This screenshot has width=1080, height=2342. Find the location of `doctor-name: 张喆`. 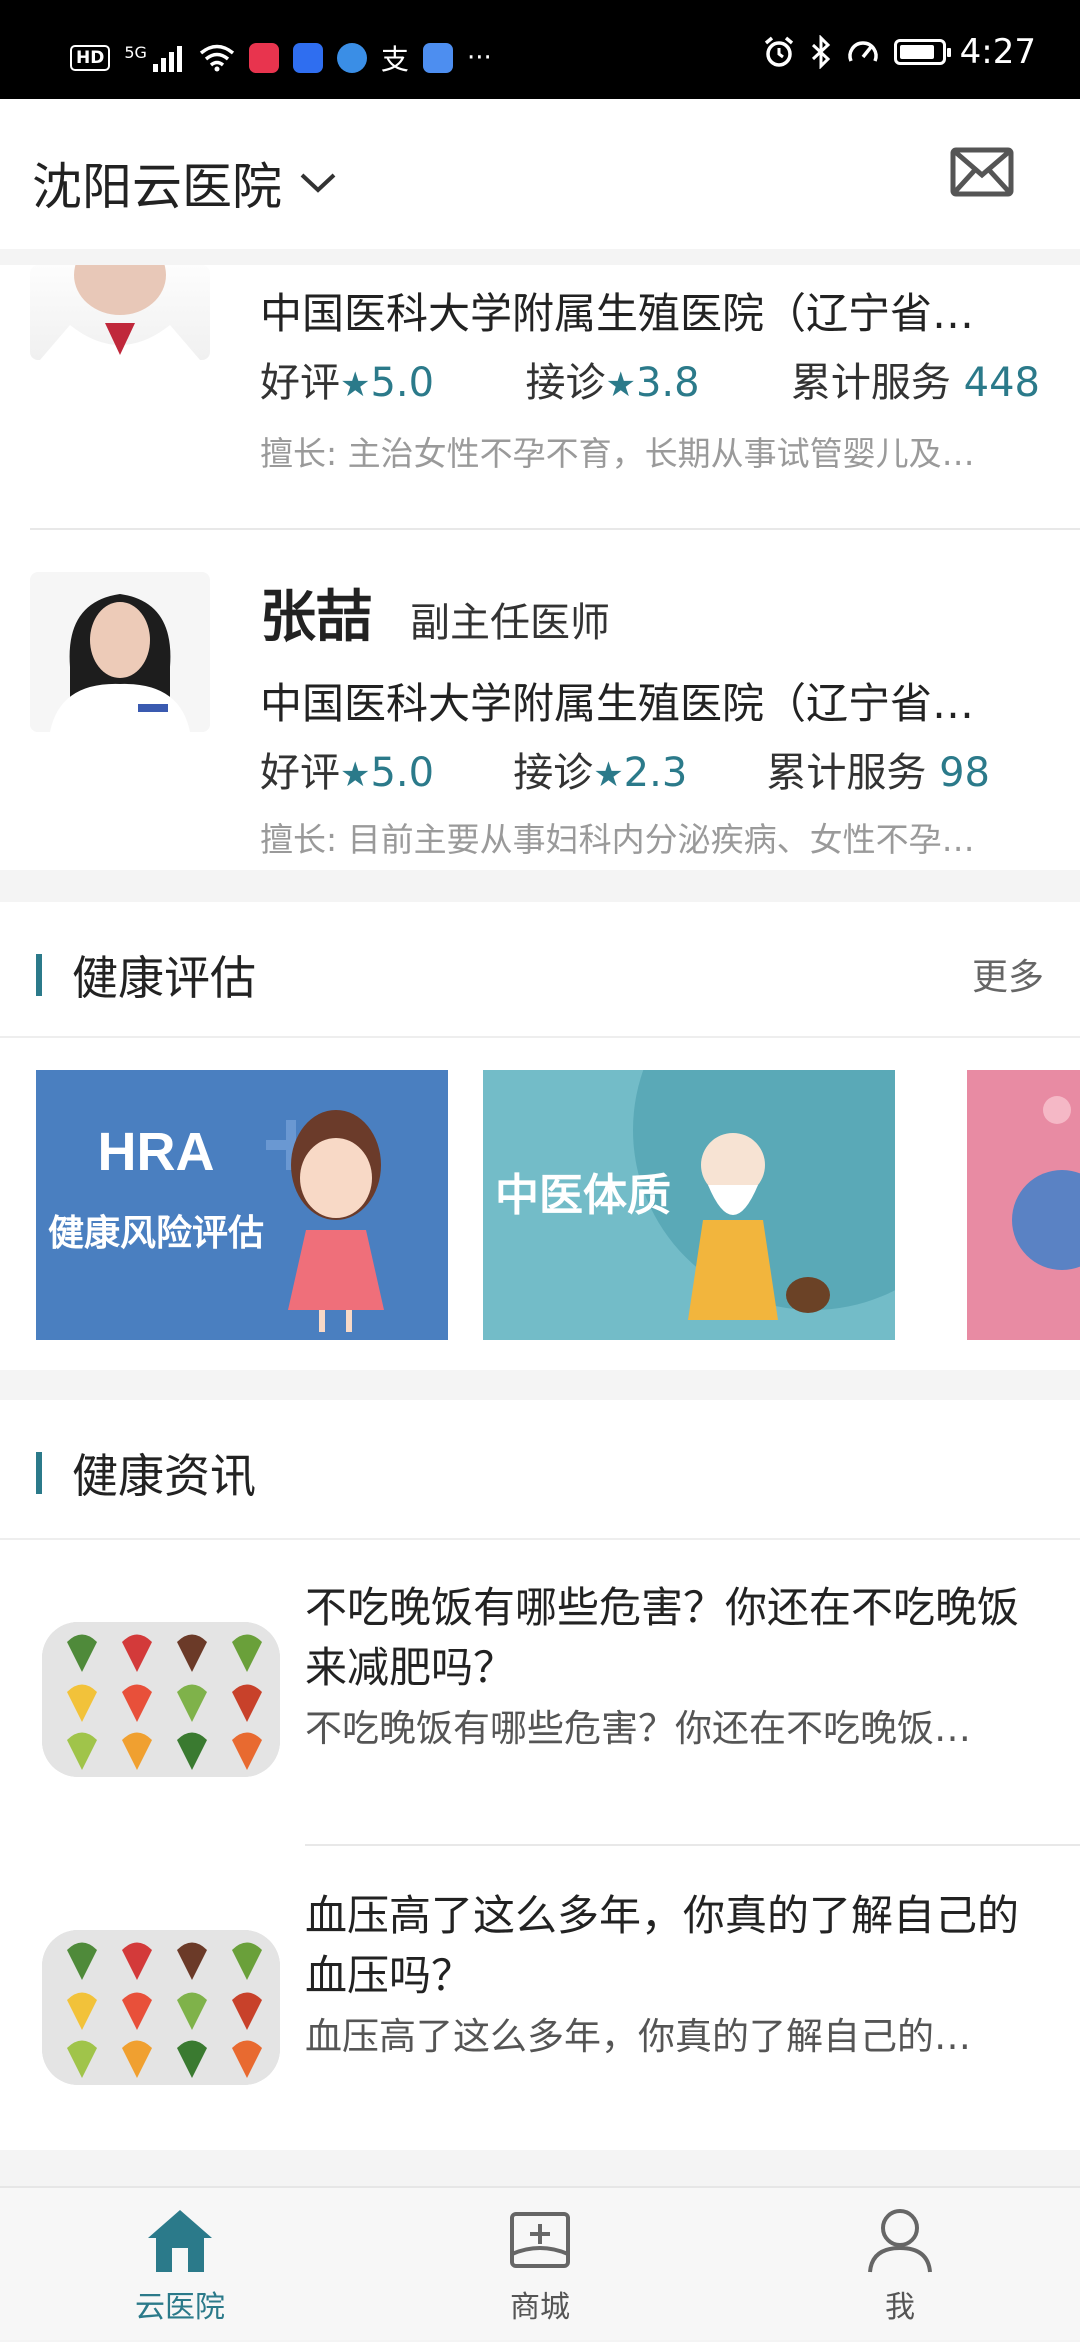

doctor-name: 张喆 is located at coordinates (316, 617).